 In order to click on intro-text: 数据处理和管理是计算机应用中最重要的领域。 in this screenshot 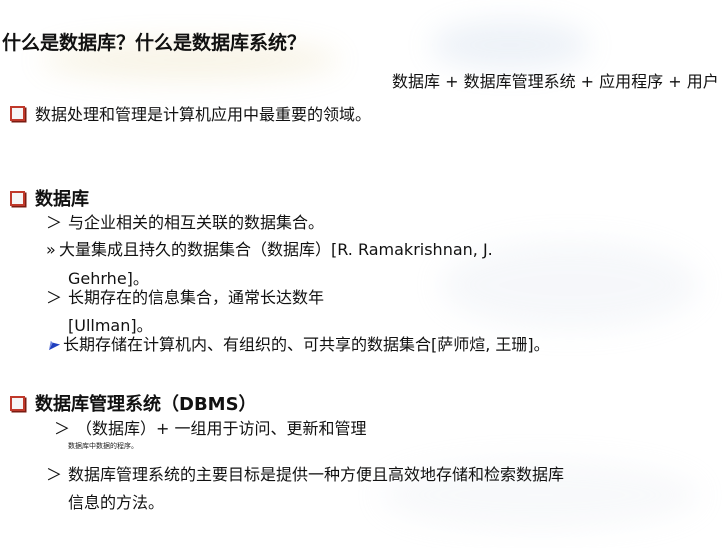, I will do `click(203, 114)`.